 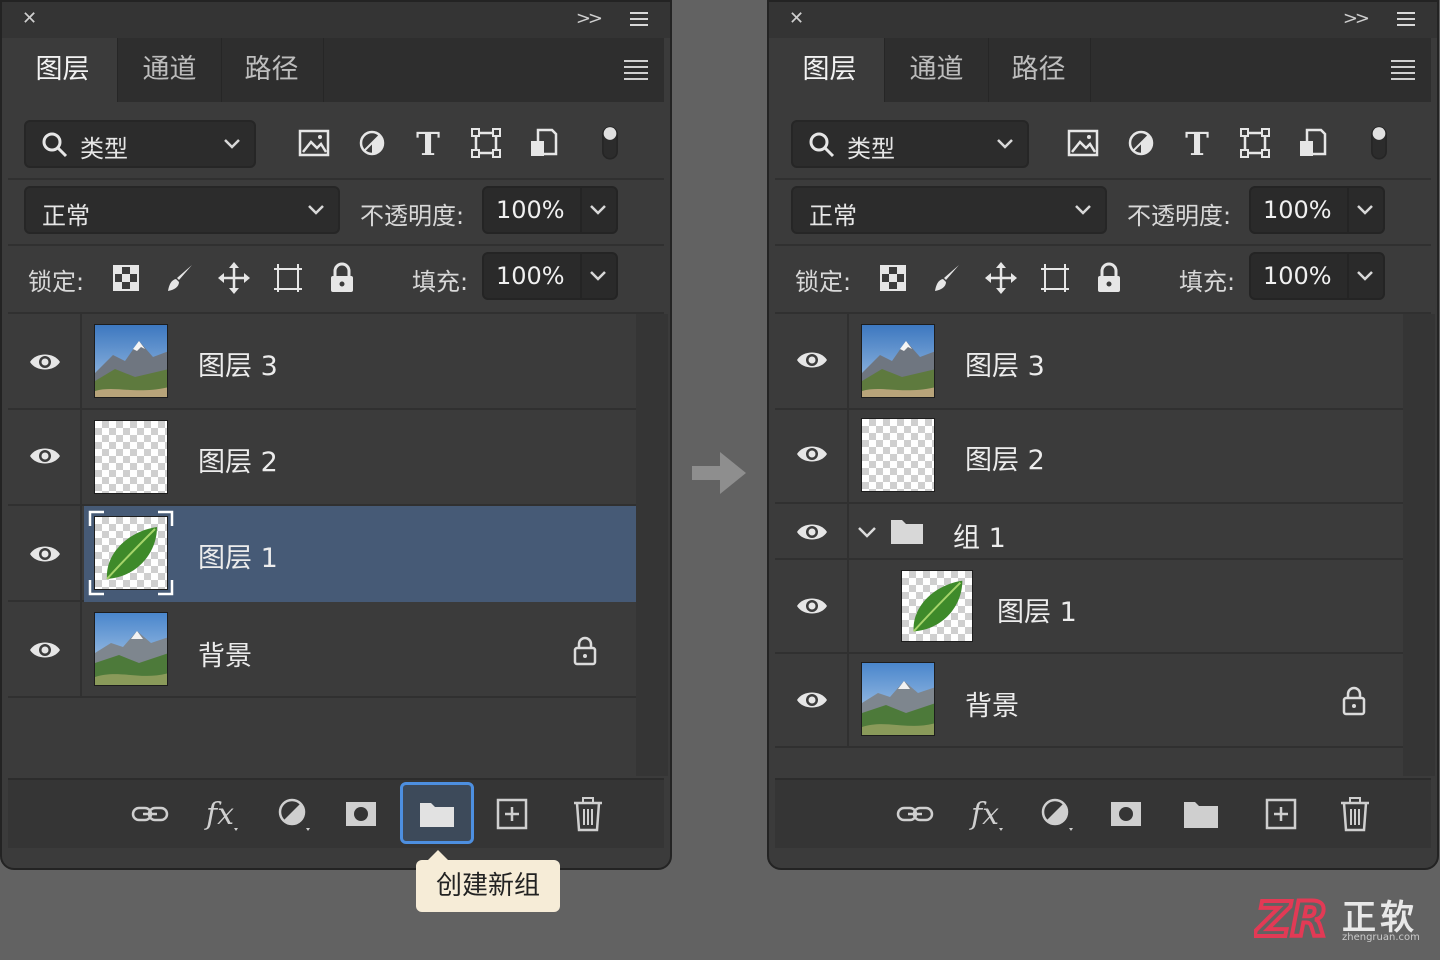 I want to click on folder-icon, so click(x=1201, y=814).